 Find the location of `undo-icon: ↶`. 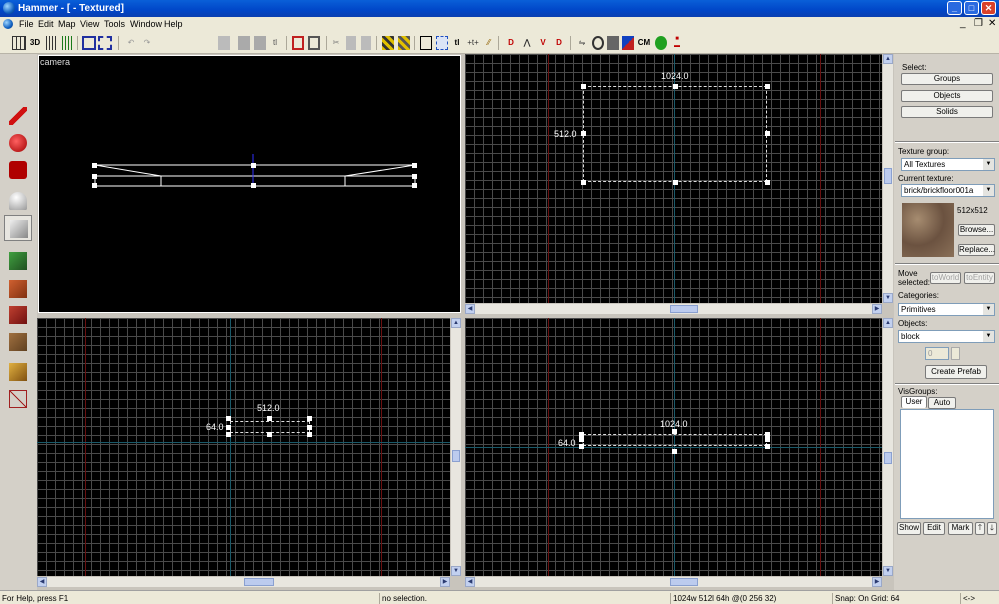

undo-icon: ↶ is located at coordinates (131, 43).